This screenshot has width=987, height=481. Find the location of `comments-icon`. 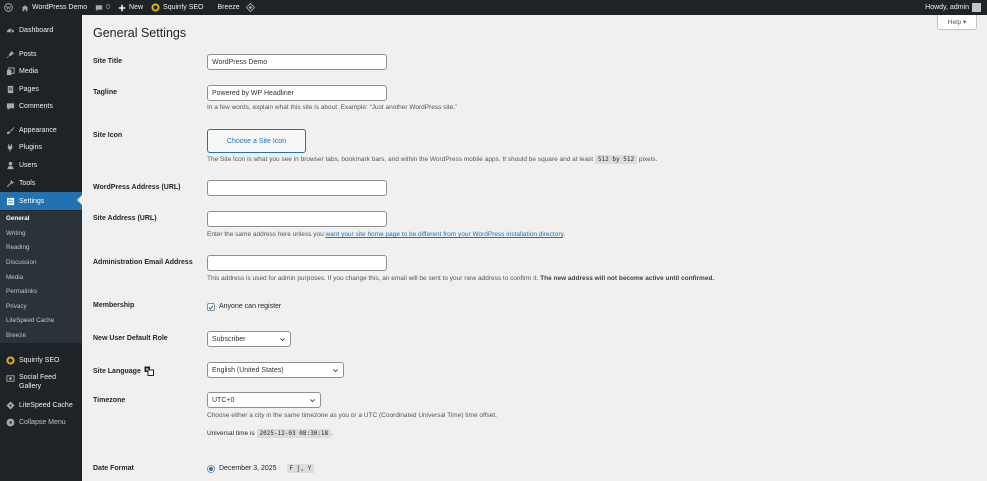

comments-icon is located at coordinates (10, 106).